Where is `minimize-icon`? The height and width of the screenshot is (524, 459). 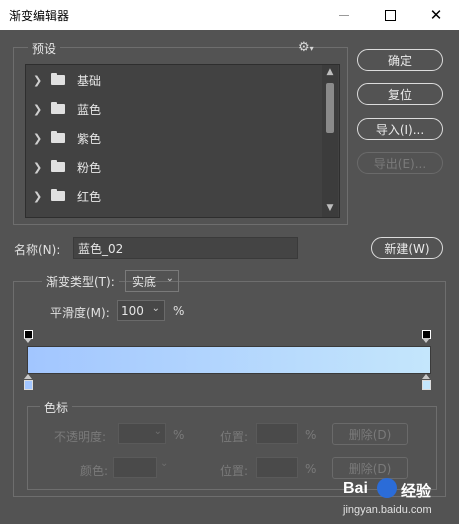
minimize-icon is located at coordinates (344, 15).